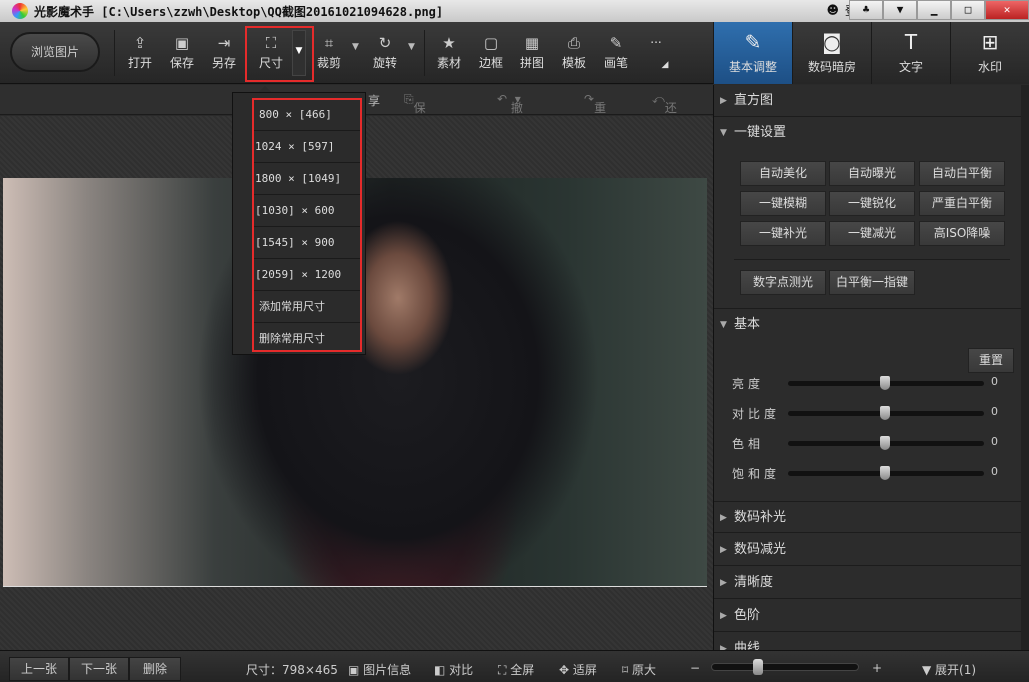 Image resolution: width=1029 pixels, height=682 pixels. Describe the element at coordinates (625, 670) in the screenshot. I see `original-size-icon: ⌑` at that location.